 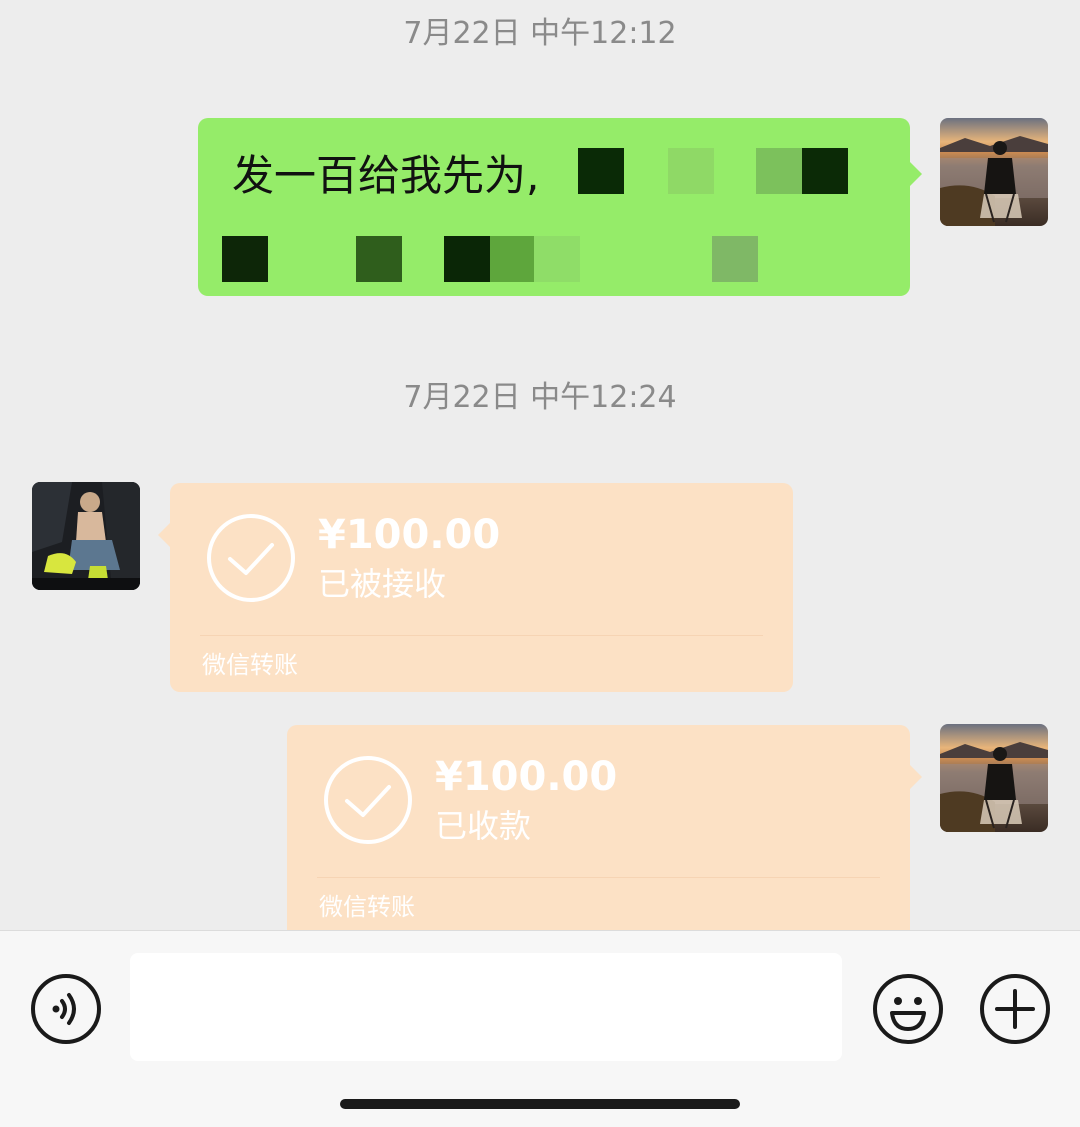 What do you see at coordinates (560, 207) in the screenshot?
I see `sent-message-bubble: 发一百给我先为,` at bounding box center [560, 207].